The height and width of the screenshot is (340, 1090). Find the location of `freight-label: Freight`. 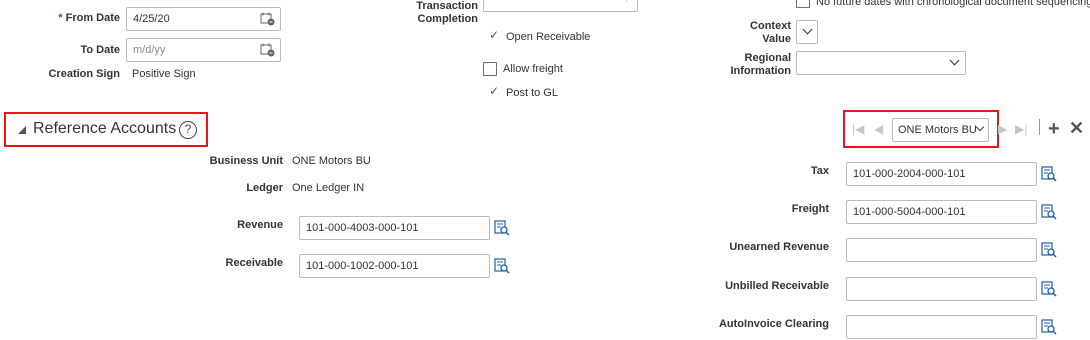

freight-label: Freight is located at coordinates (810, 209).